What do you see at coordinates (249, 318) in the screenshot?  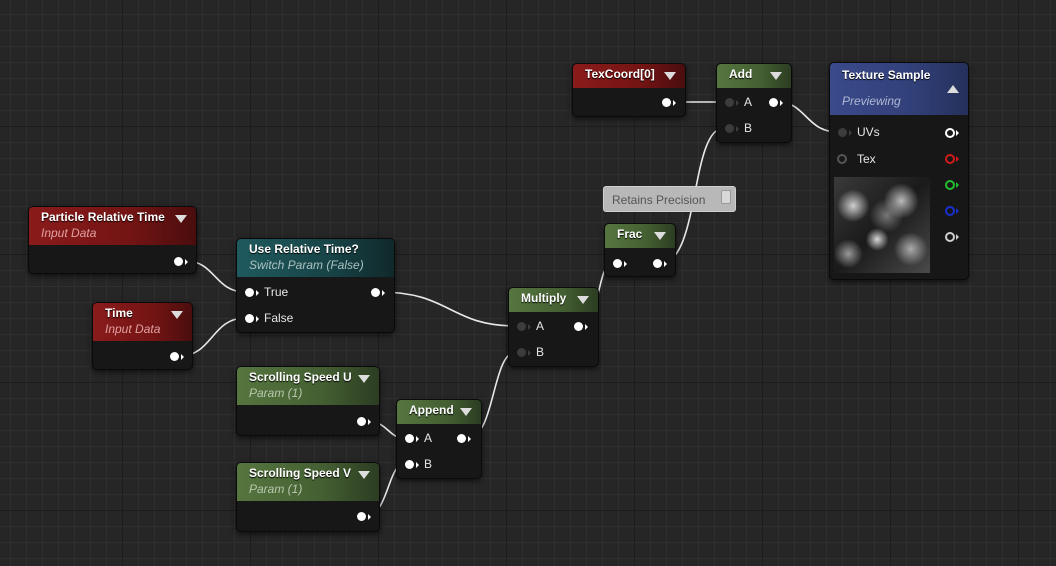 I see `input-pin-false` at bounding box center [249, 318].